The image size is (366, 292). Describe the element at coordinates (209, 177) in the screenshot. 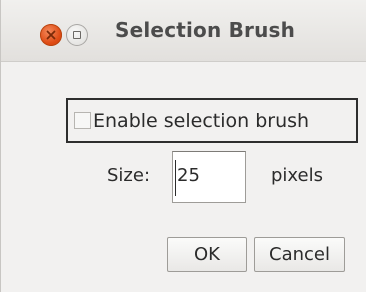

I see `size-input: 25` at that location.